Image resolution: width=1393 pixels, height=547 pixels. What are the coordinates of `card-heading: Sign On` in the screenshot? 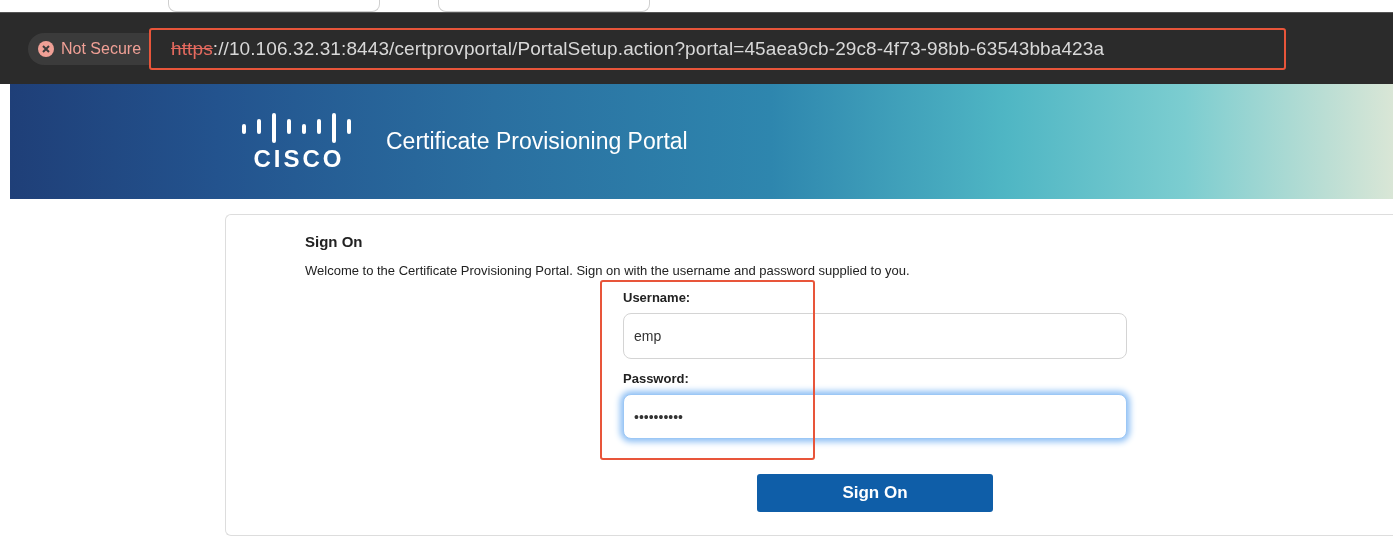 It's located at (334, 241).